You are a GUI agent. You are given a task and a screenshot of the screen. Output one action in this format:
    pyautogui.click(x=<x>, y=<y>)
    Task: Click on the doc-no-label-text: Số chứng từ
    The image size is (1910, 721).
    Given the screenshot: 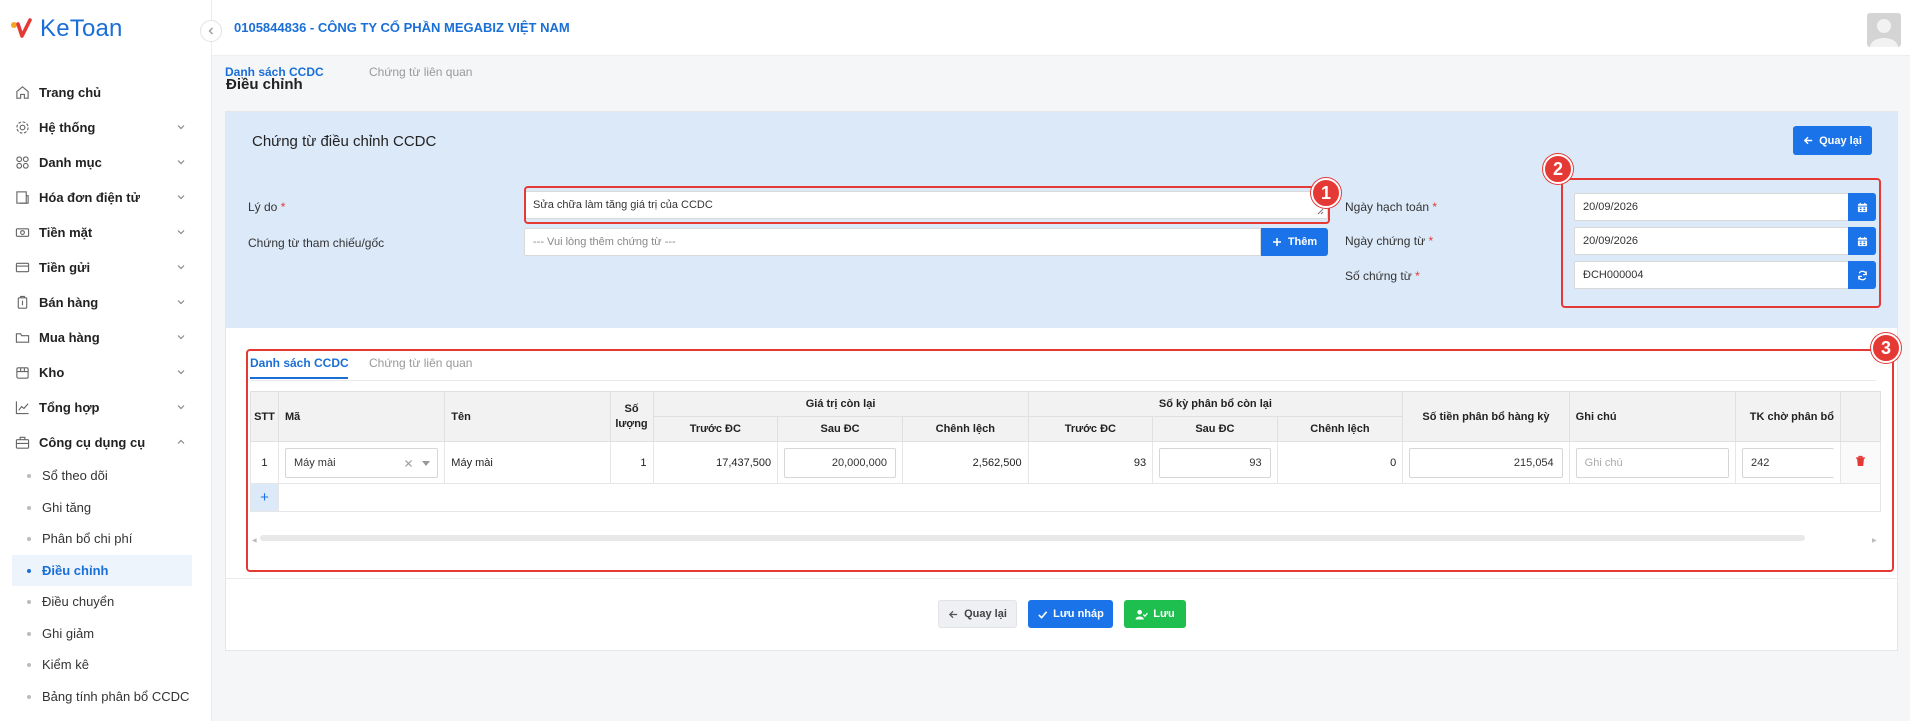 What is the action you would take?
    pyautogui.click(x=1378, y=276)
    